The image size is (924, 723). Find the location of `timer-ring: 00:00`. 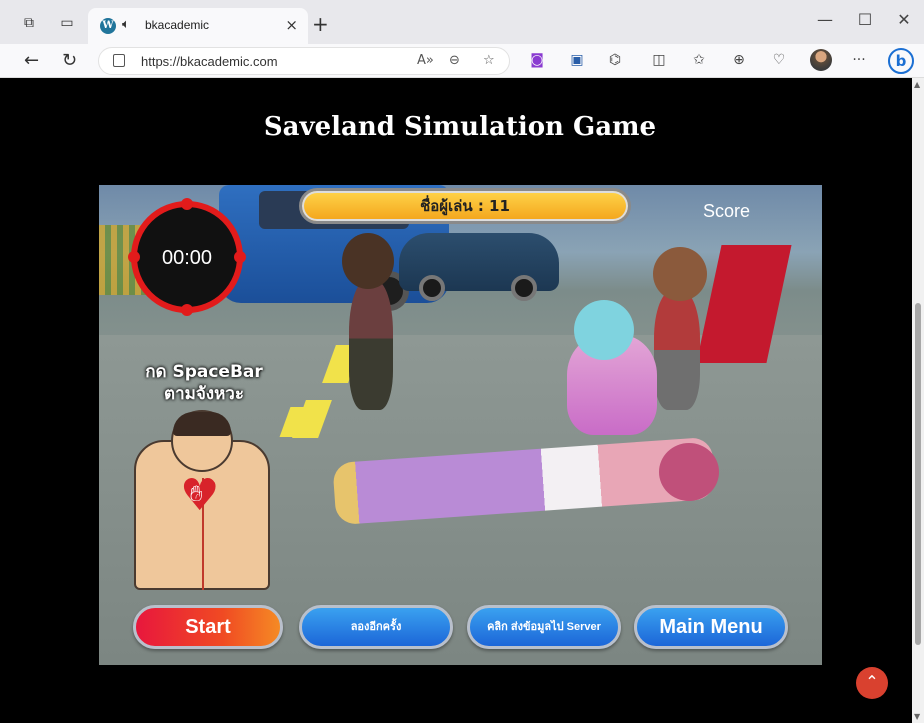

timer-ring: 00:00 is located at coordinates (187, 257).